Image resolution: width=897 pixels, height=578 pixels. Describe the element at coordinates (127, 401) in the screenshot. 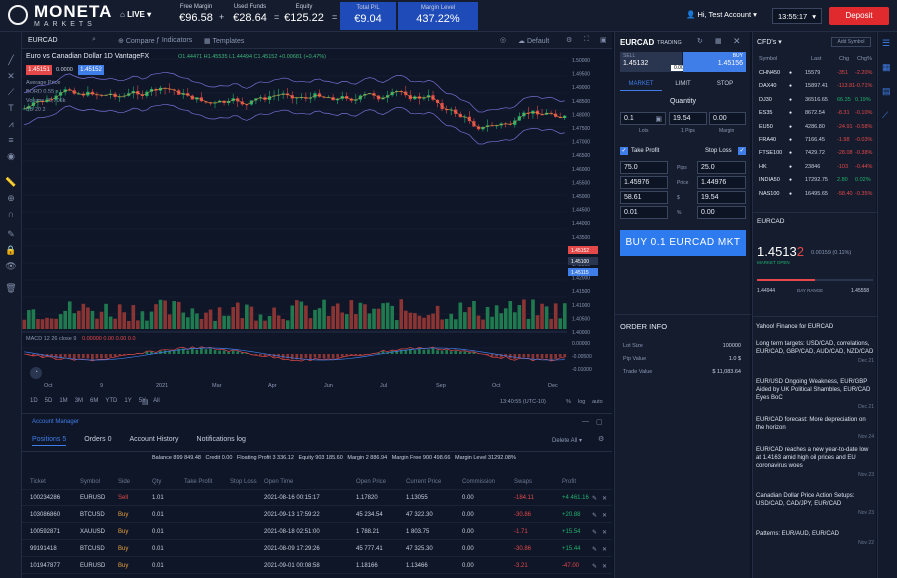

I see `timeframe-button: 1Y` at that location.